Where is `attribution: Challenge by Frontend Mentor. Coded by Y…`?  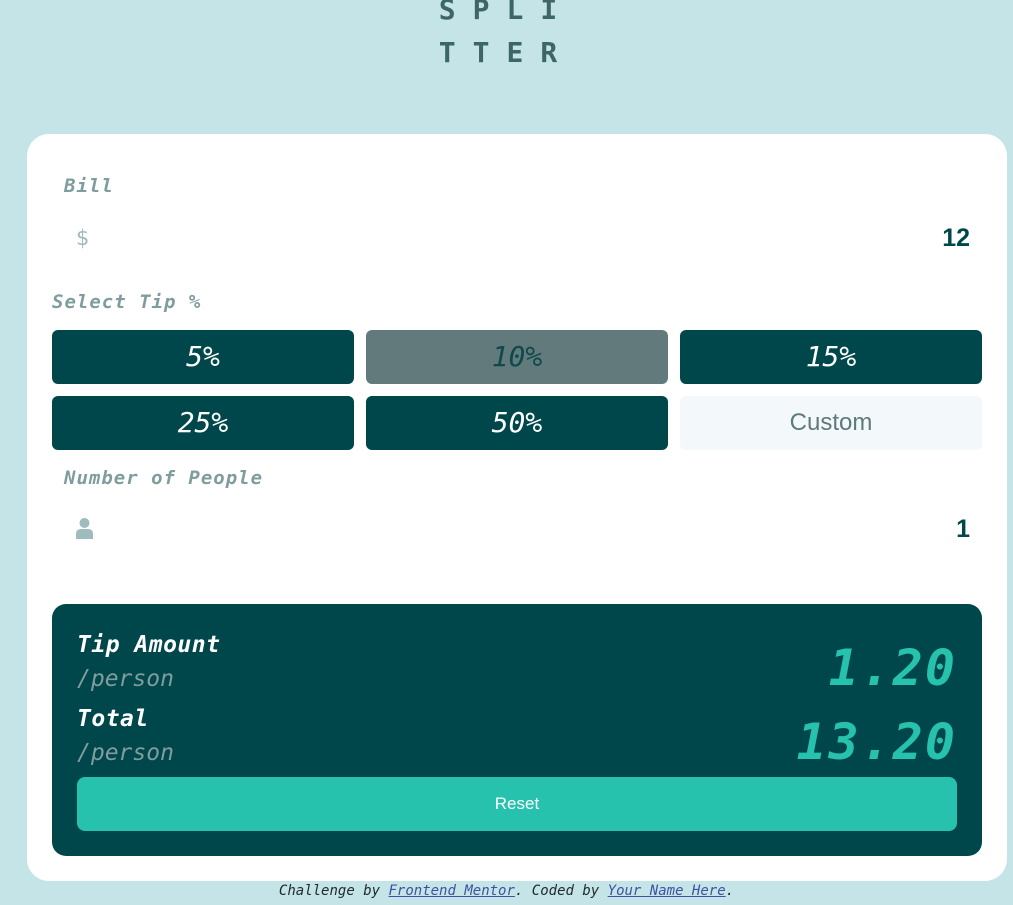 attribution: Challenge by Frontend Mentor. Coded by Y… is located at coordinates (506, 891).